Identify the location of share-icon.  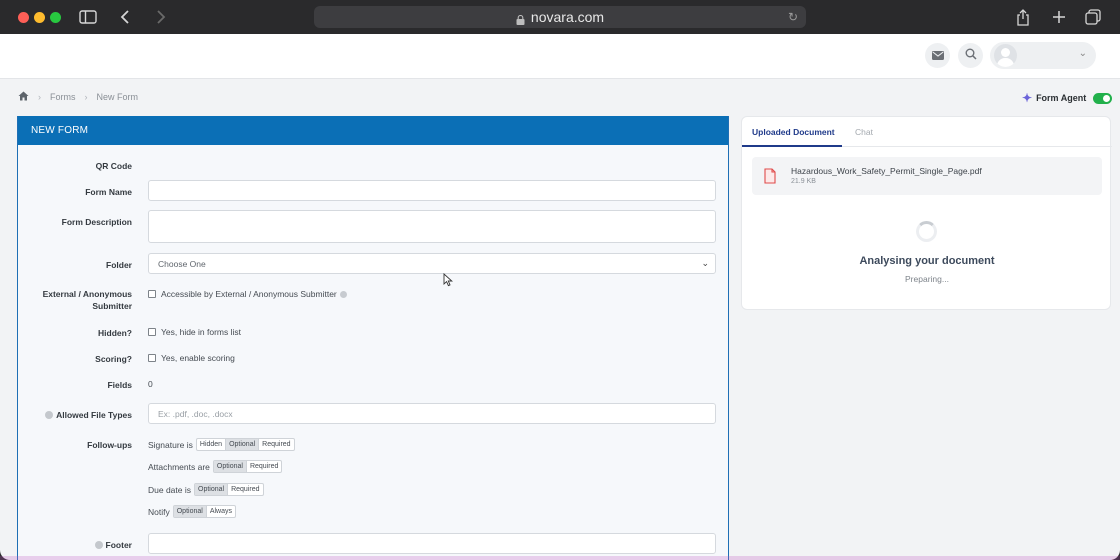
(1023, 17).